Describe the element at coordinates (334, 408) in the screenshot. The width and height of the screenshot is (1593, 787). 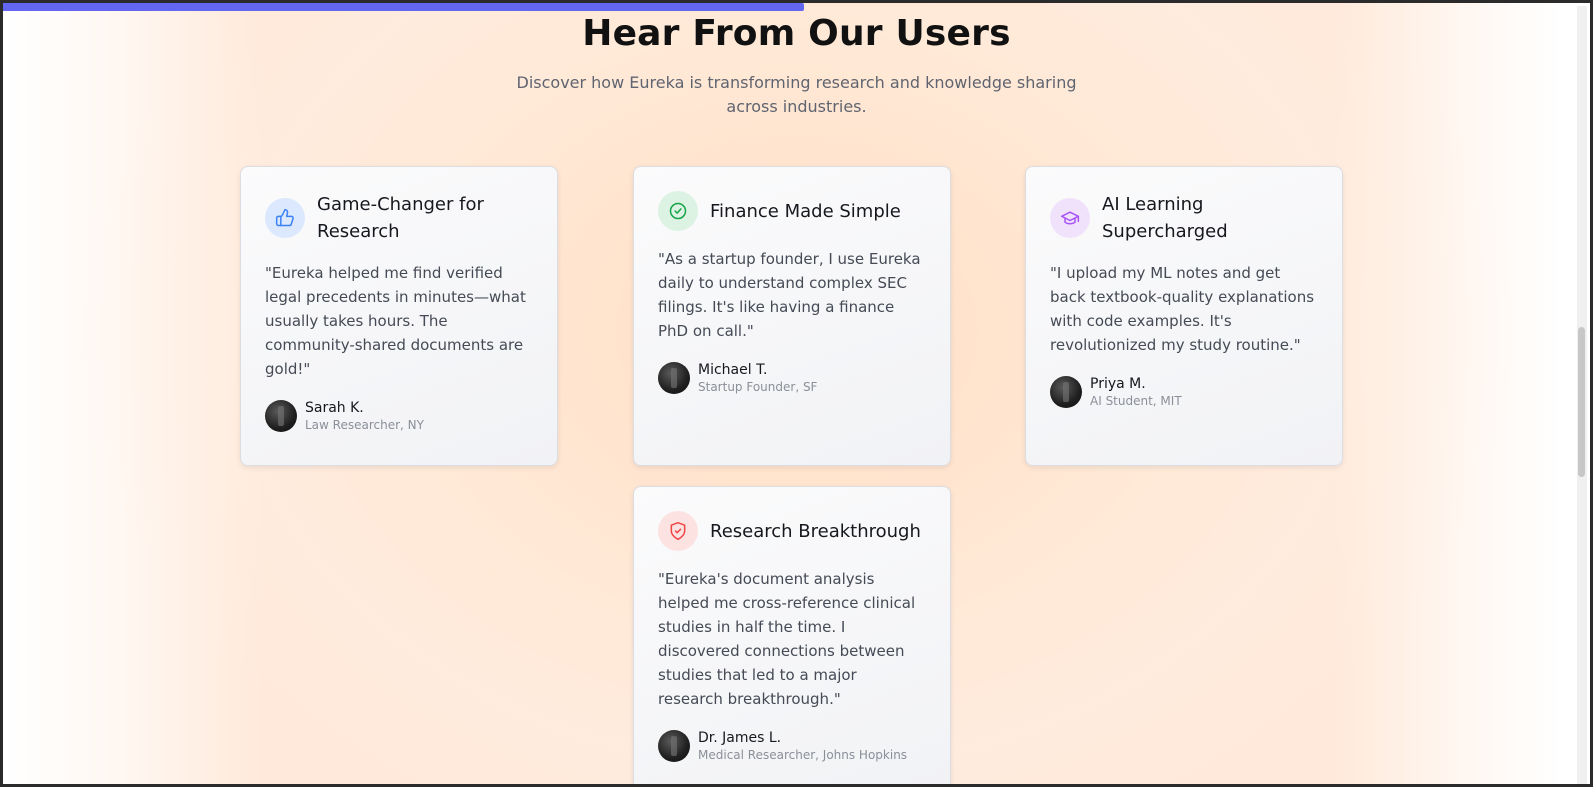
I see `author-name: Sarah K.` at that location.